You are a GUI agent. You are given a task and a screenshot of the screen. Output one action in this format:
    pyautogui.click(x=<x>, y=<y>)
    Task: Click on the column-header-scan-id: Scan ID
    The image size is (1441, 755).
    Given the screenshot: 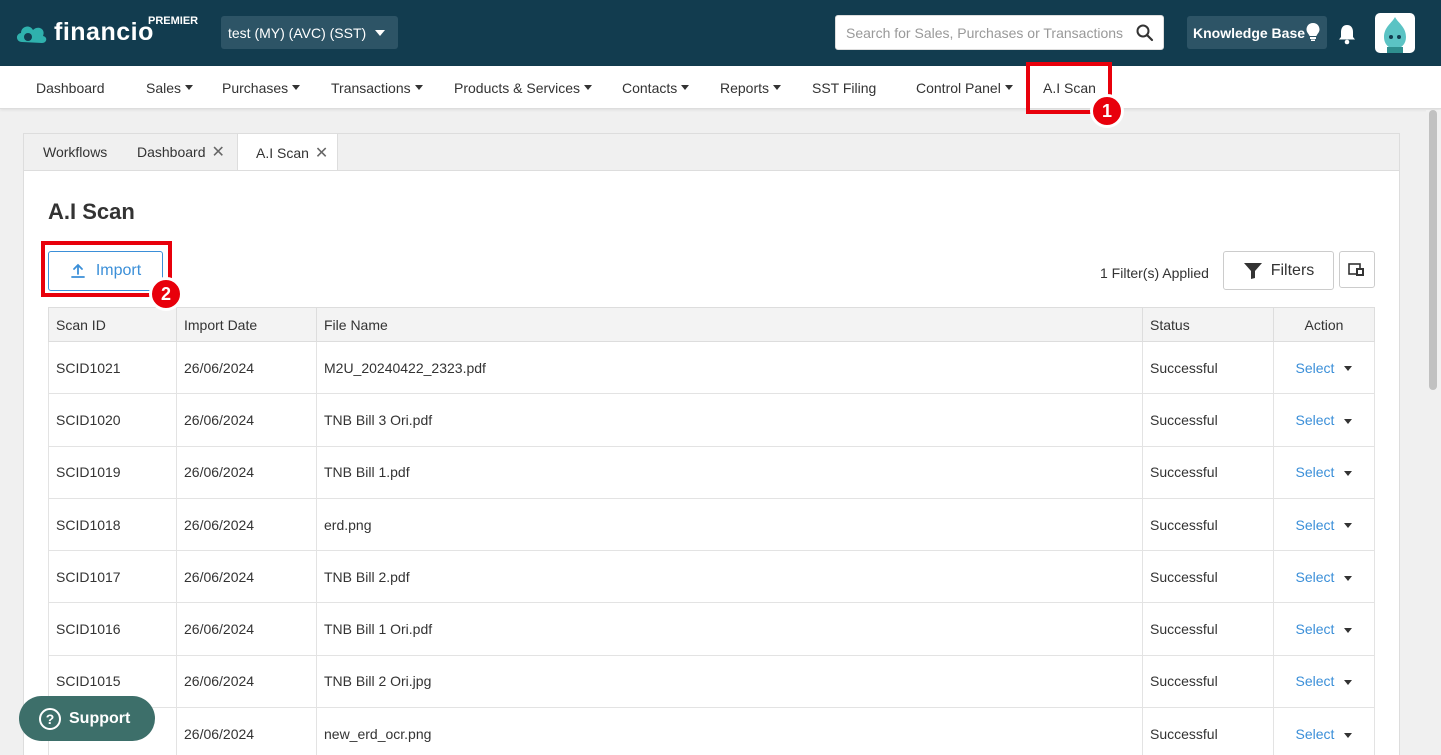 What is the action you would take?
    pyautogui.click(x=112, y=324)
    